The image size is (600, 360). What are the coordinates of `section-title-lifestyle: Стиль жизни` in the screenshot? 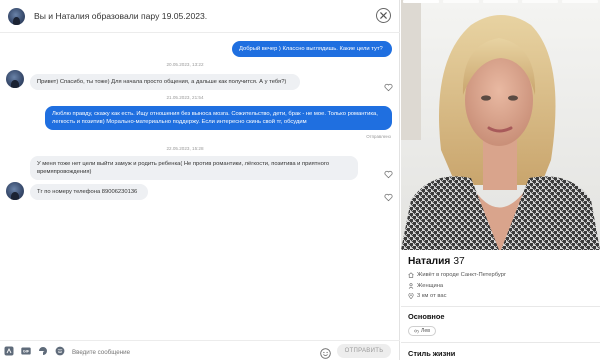 It's located at (432, 353).